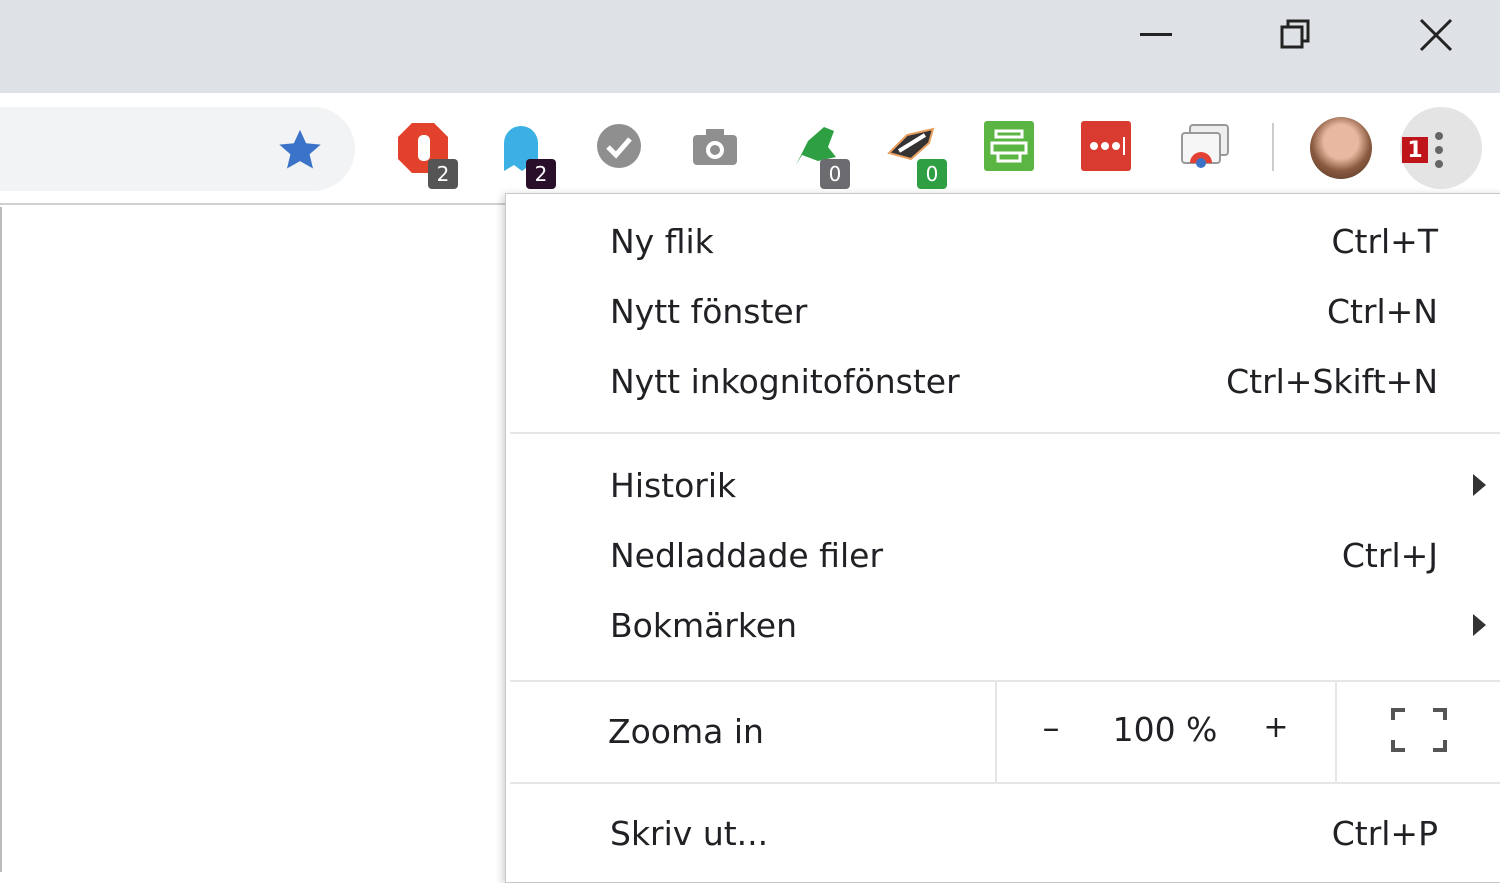 This screenshot has width=1500, height=883. I want to click on menu-item-new-tab: Ny flik Ctrl+T, so click(1003, 241).